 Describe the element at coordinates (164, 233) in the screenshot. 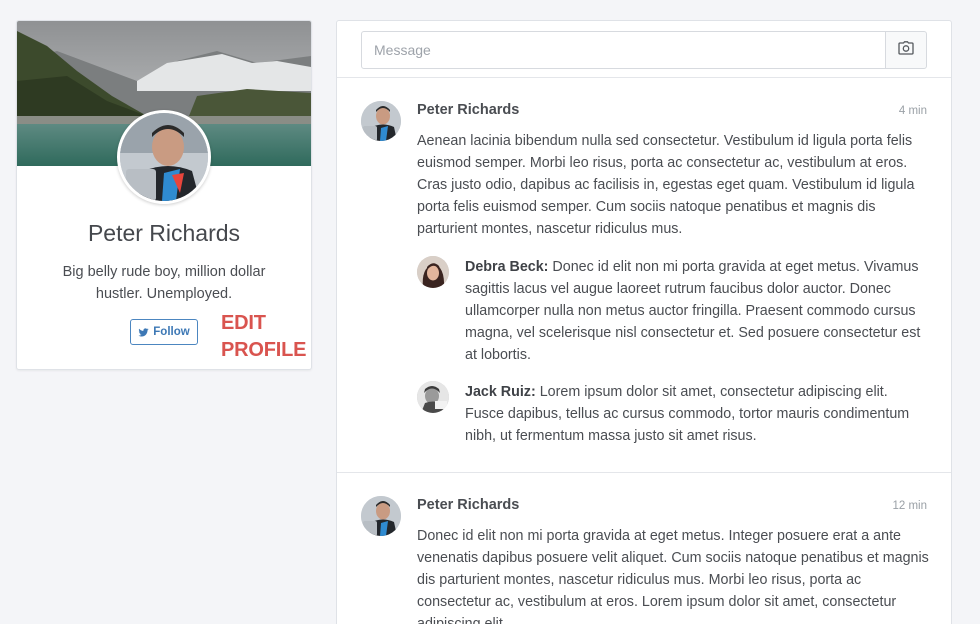

I see `profile-name: Peter Richards` at that location.